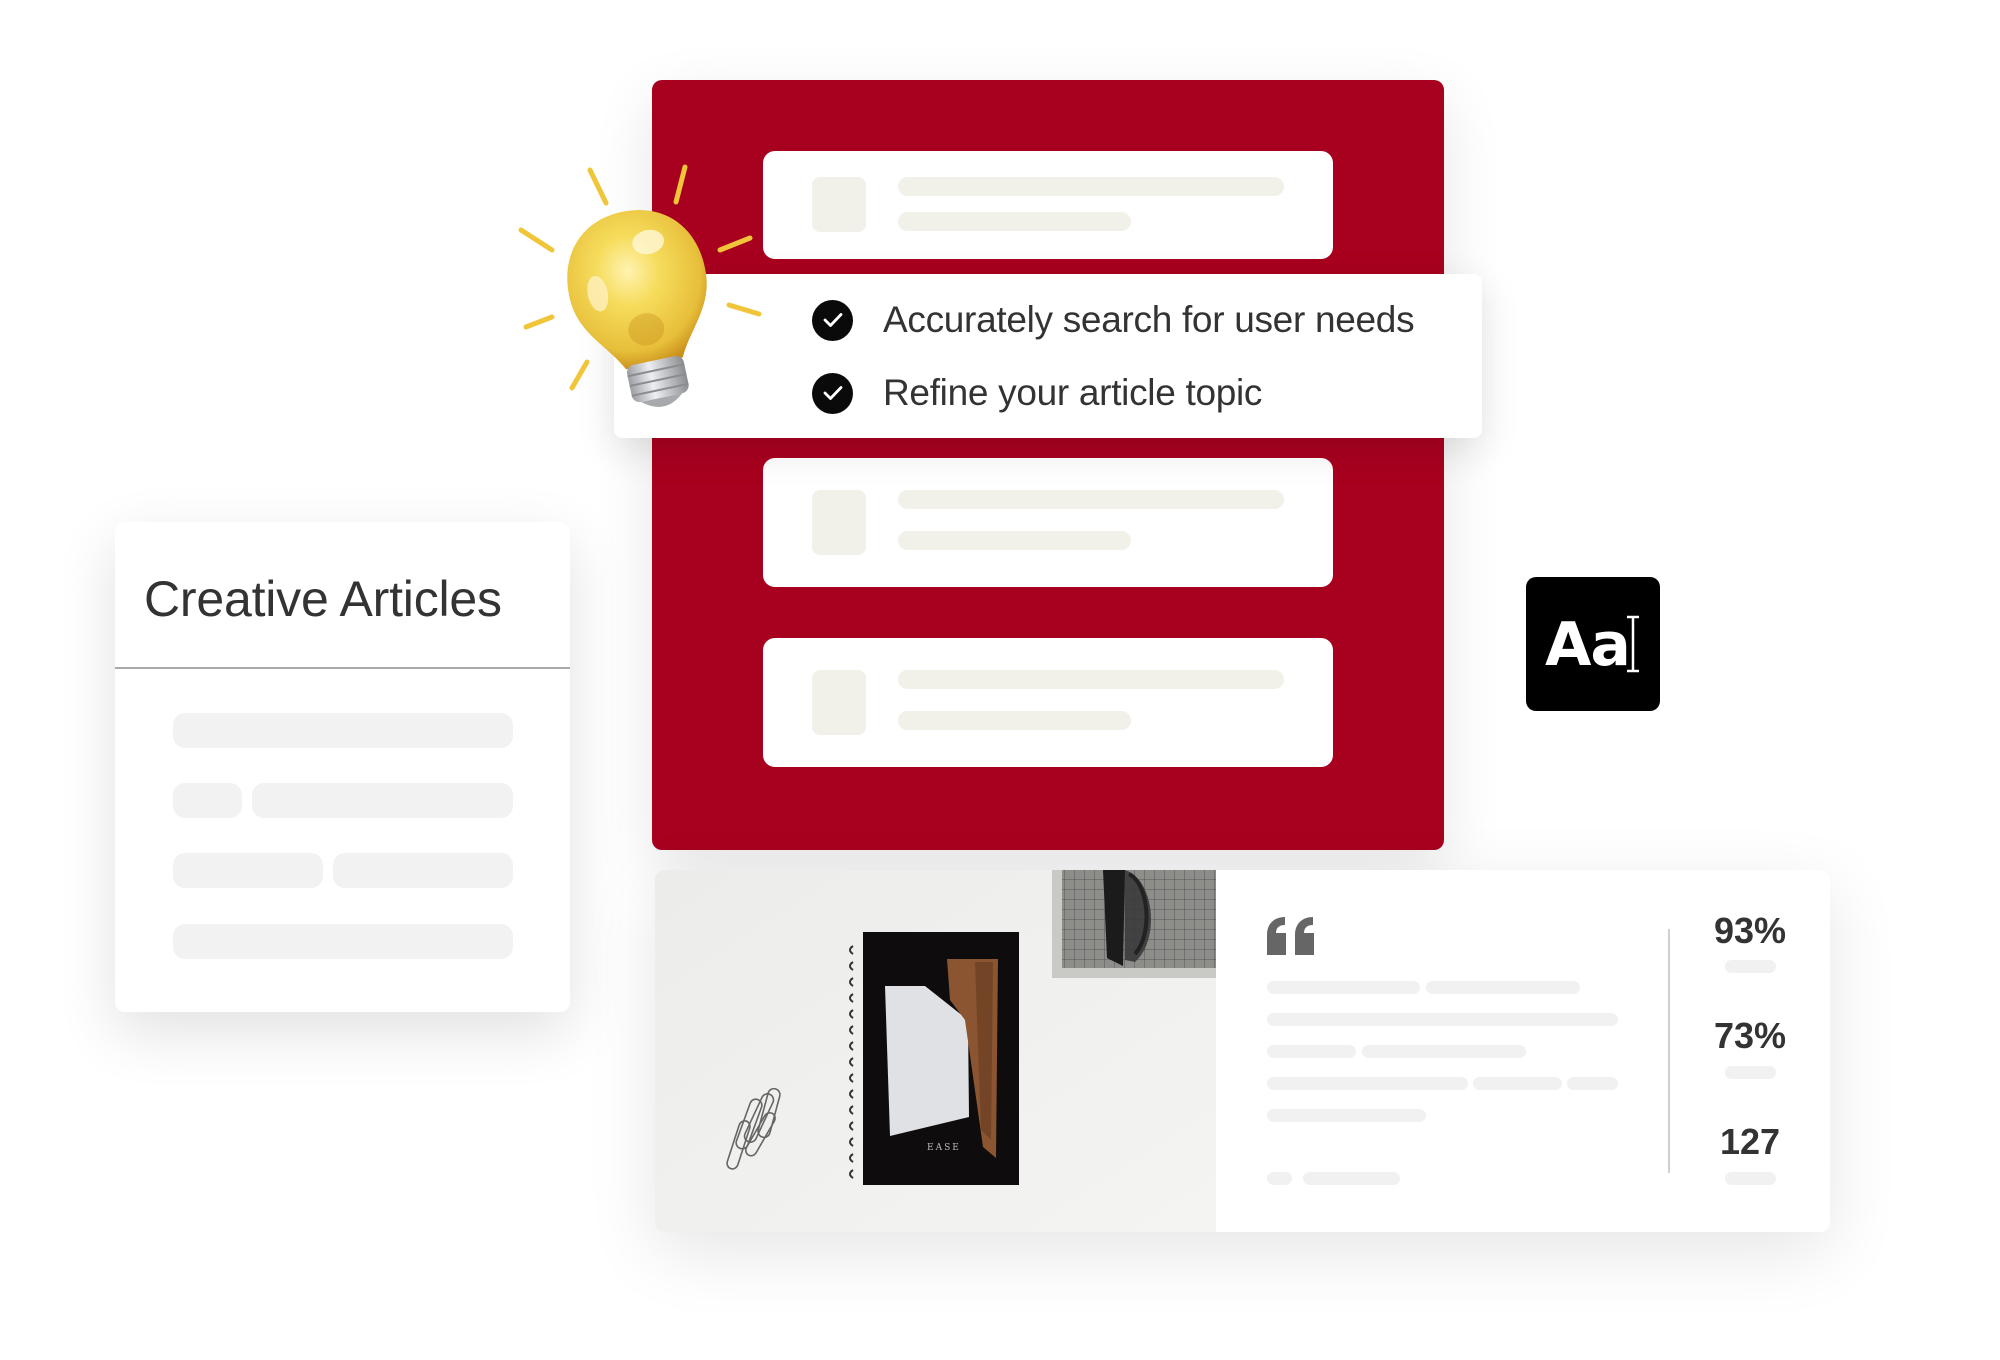 Image resolution: width=2000 pixels, height=1360 pixels. Describe the element at coordinates (1149, 319) in the screenshot. I see `checklist-item-label: Accurately search for user needs` at that location.